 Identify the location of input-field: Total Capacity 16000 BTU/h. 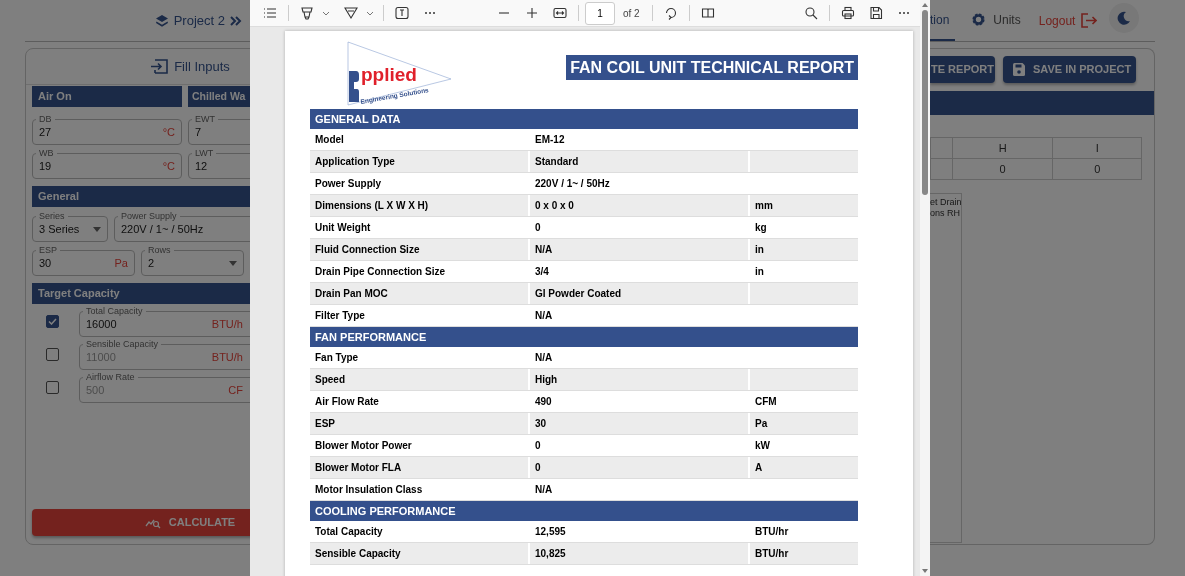
(164, 321).